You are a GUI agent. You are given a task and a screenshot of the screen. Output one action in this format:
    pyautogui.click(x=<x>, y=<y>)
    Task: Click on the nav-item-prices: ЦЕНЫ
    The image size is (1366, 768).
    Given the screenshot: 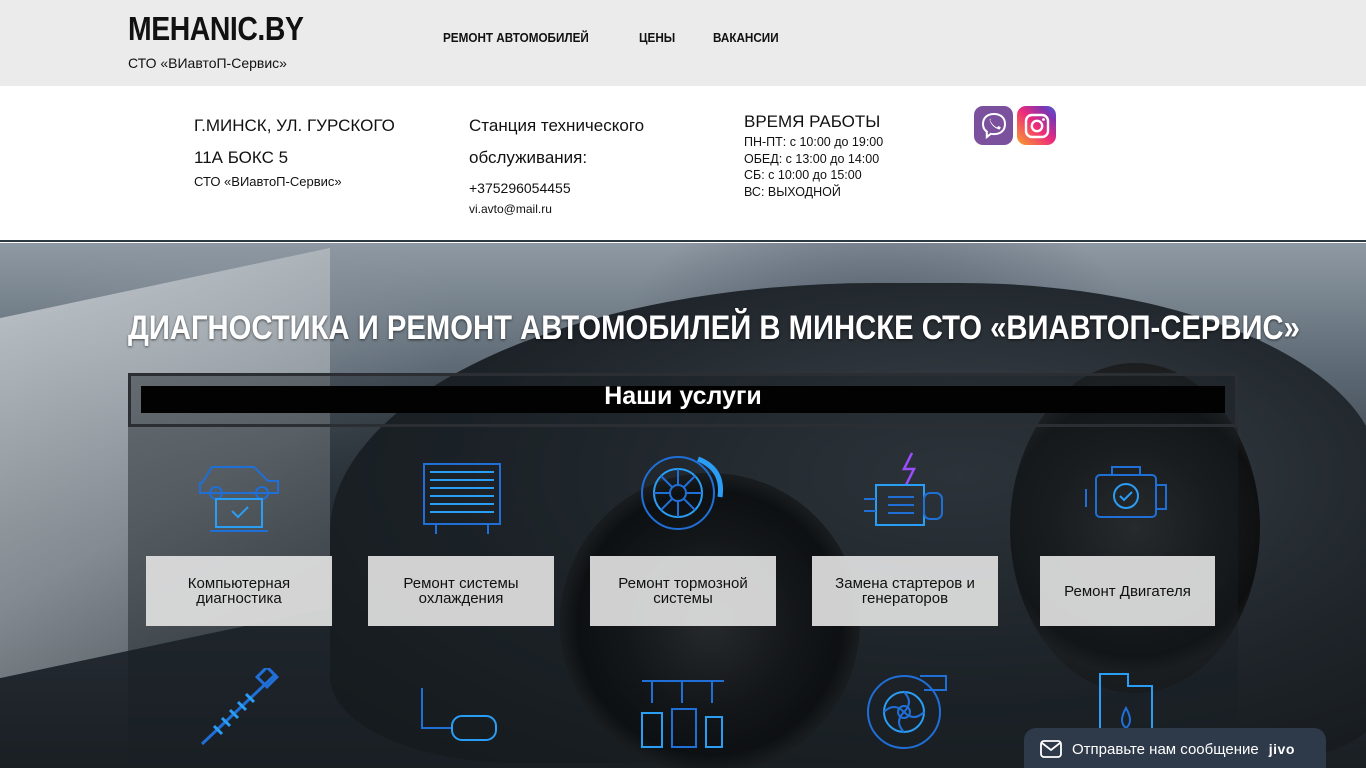 What is the action you would take?
    pyautogui.click(x=657, y=37)
    